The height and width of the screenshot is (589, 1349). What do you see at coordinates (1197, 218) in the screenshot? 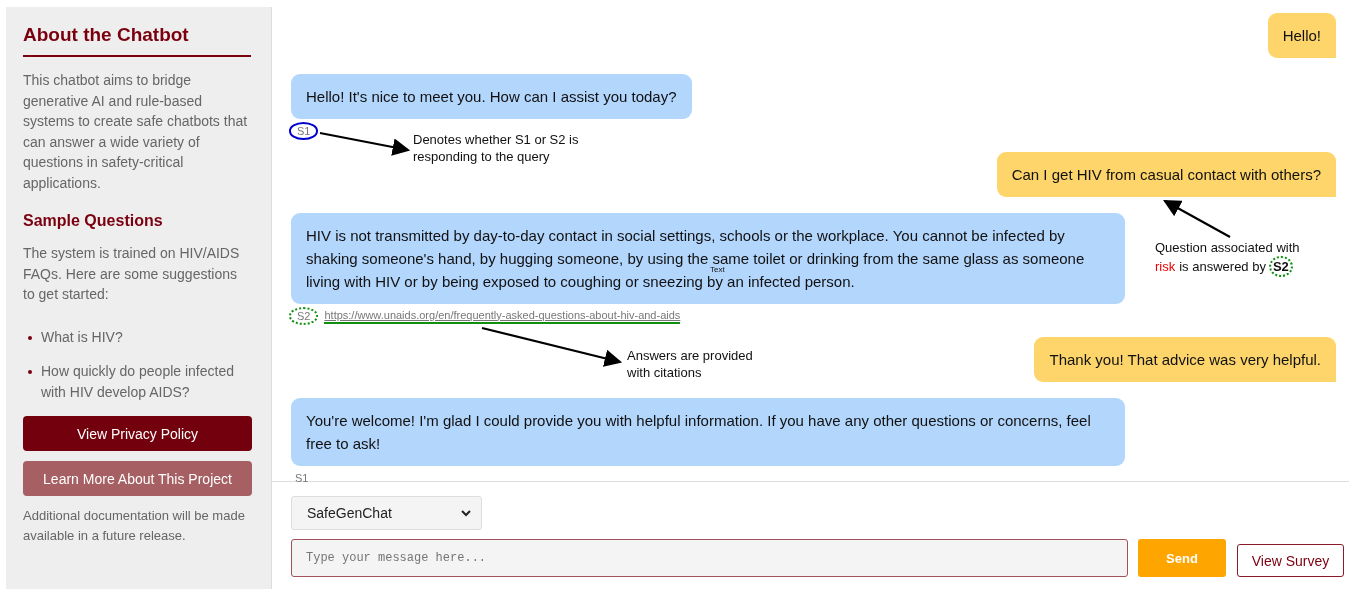
I see `annotation-arrow` at bounding box center [1197, 218].